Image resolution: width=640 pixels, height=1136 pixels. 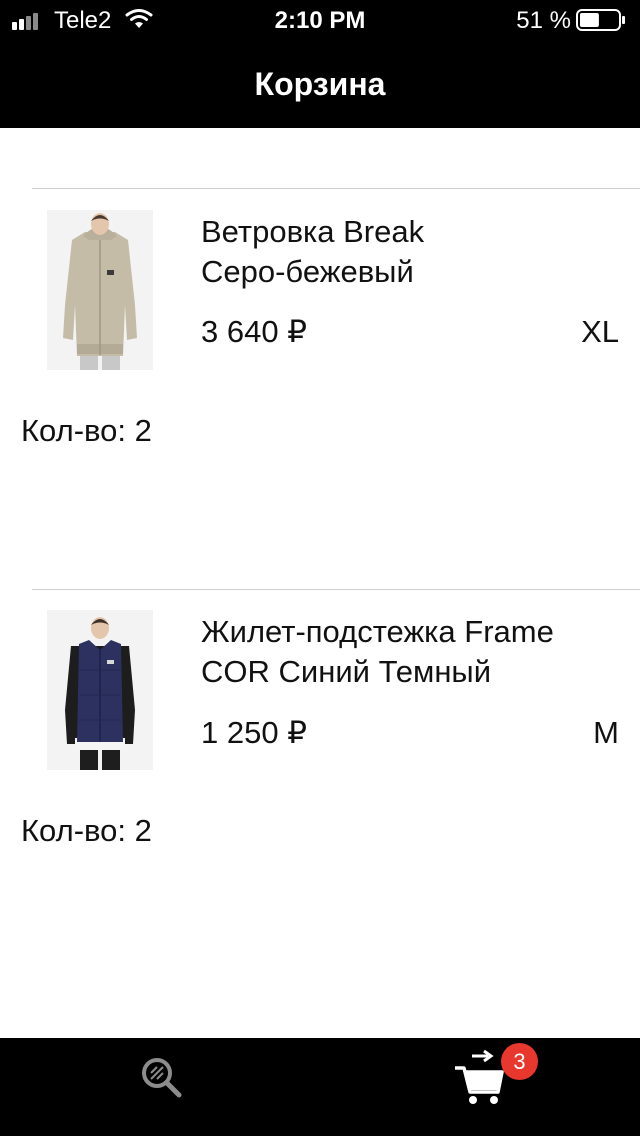 What do you see at coordinates (406, 252) in the screenshot?
I see `product-name: Ветровка Break Серо-бежевый` at bounding box center [406, 252].